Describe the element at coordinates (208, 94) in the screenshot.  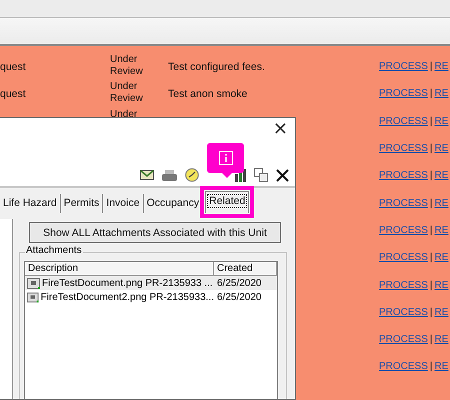
I see `table-cell: Test anon smoke` at that location.